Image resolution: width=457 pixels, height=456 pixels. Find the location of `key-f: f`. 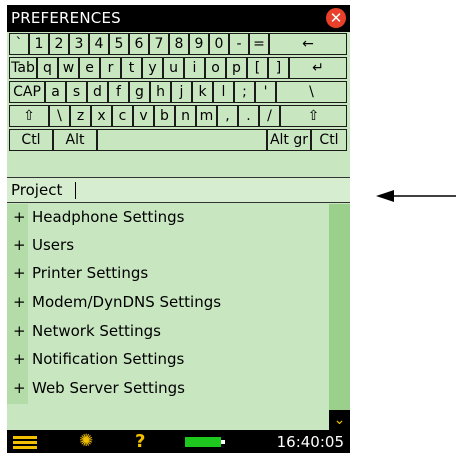

key-f: f is located at coordinates (118, 92).